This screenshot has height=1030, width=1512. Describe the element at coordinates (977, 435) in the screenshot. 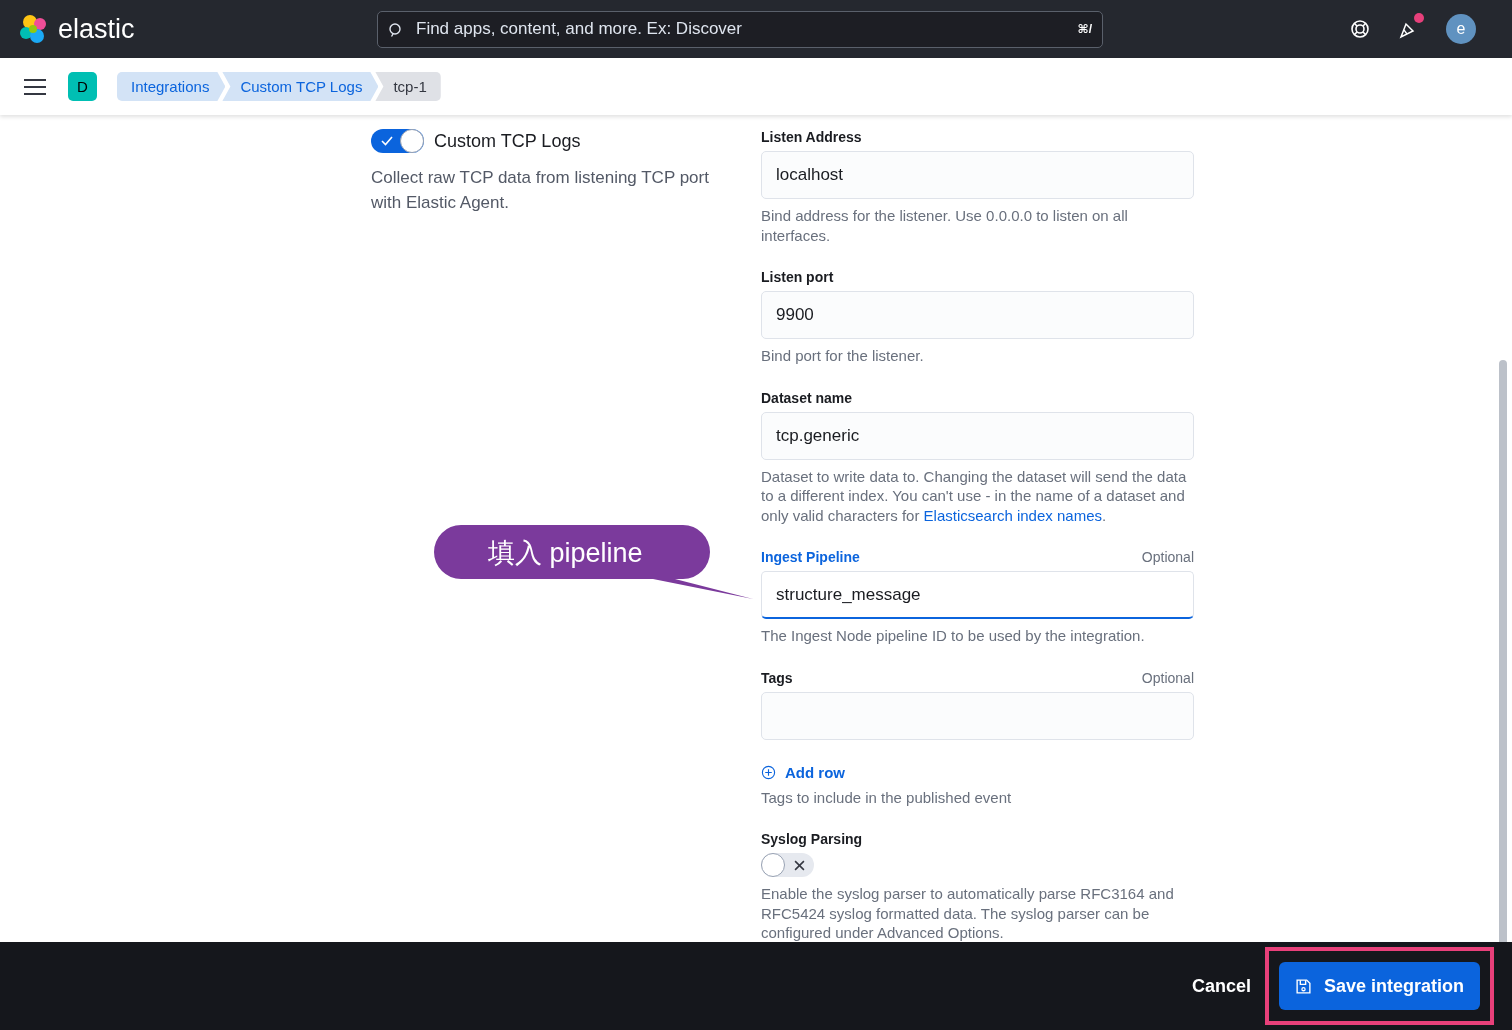

I see `input-field: tcp.generic` at that location.